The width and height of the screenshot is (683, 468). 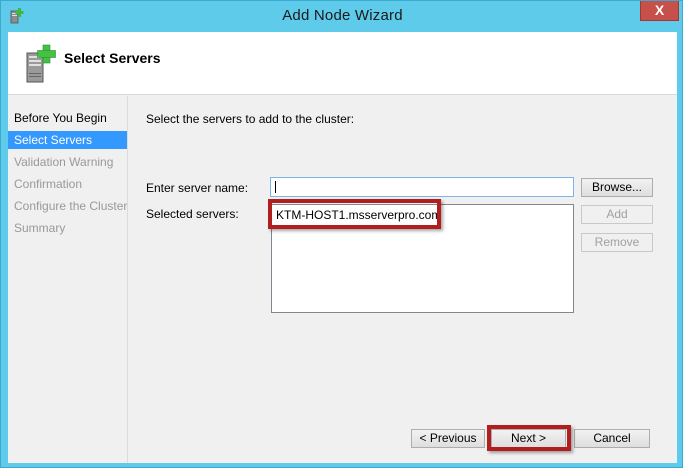 I want to click on add-button: Add, so click(x=617, y=214).